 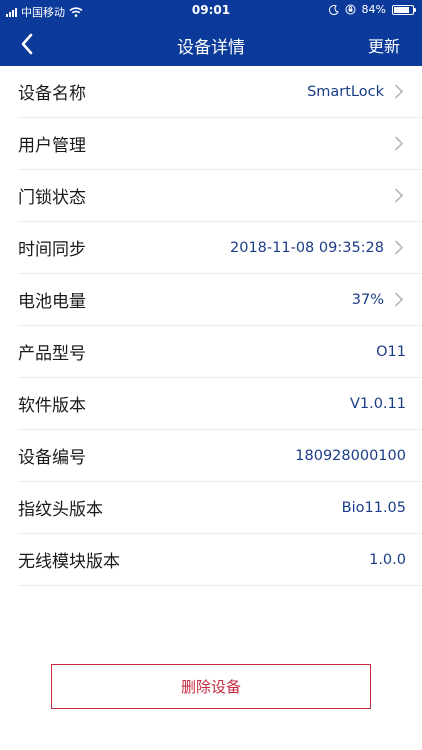 I want to click on row-label: 产品型号, so click(x=52, y=354).